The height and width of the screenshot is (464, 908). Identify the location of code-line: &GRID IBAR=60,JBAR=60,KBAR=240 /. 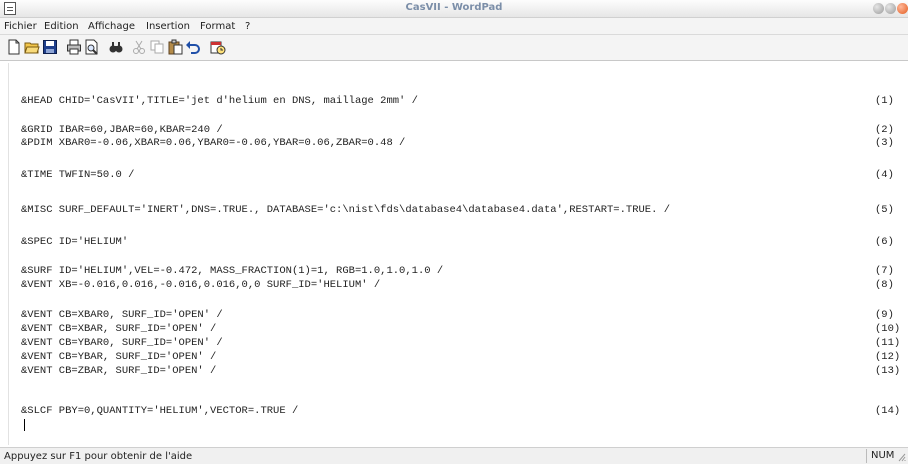
(122, 130).